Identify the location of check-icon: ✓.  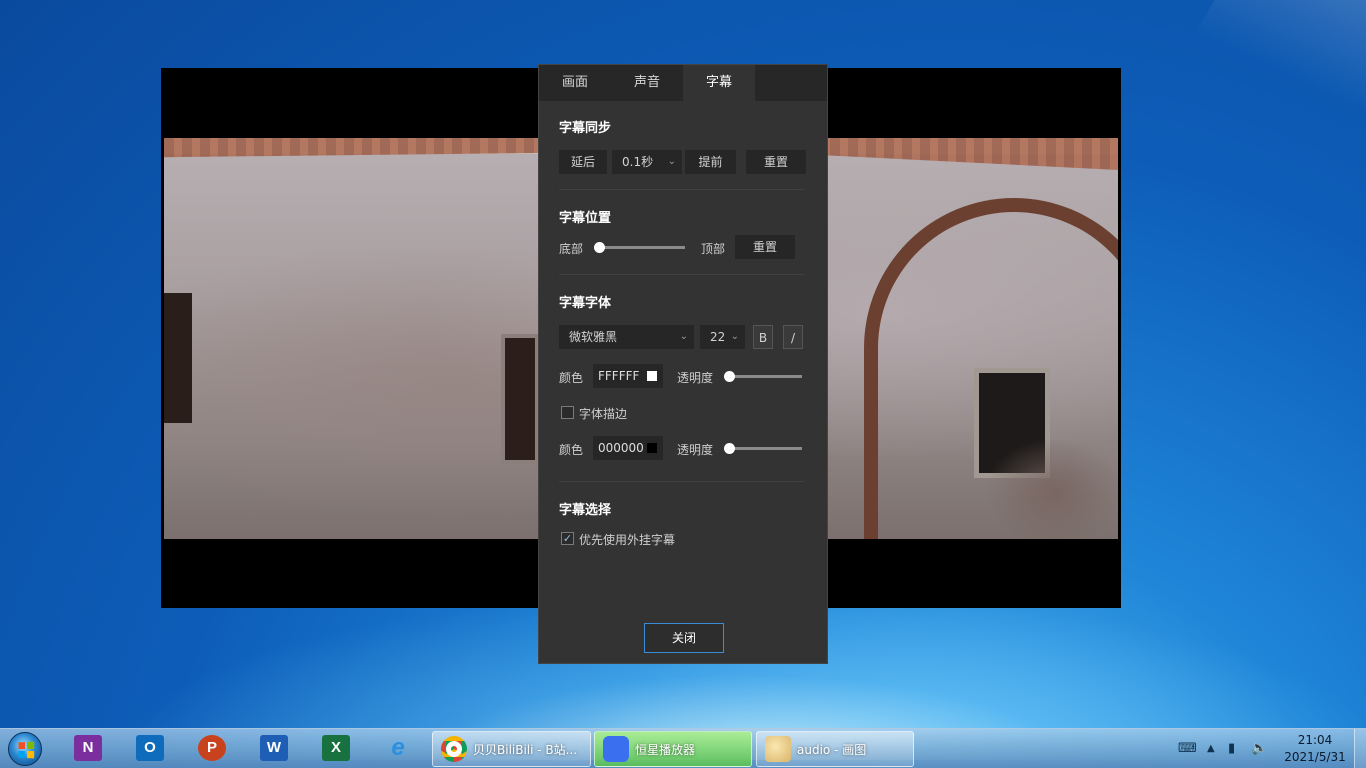
(567, 538).